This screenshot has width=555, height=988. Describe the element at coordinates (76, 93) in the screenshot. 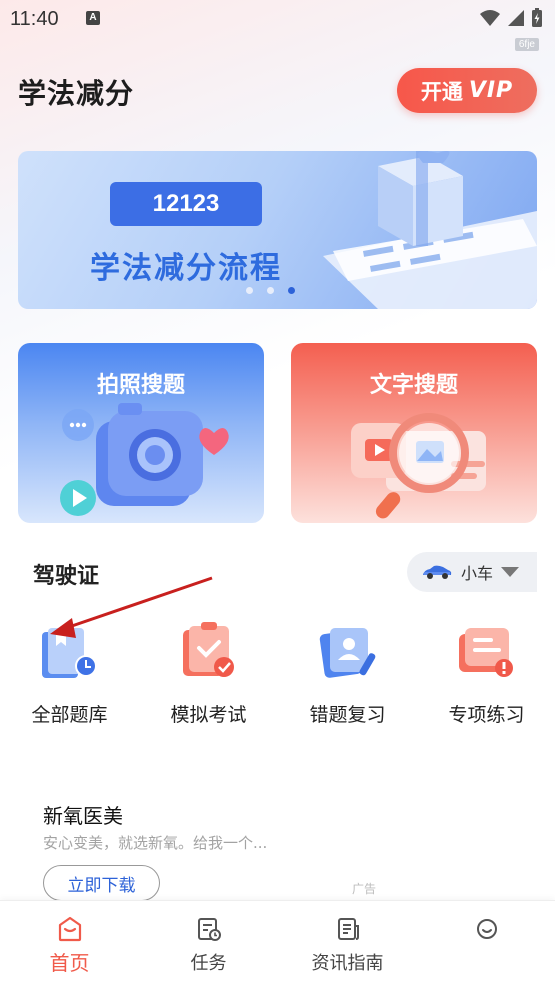

I see `page-title: 学法减分` at that location.